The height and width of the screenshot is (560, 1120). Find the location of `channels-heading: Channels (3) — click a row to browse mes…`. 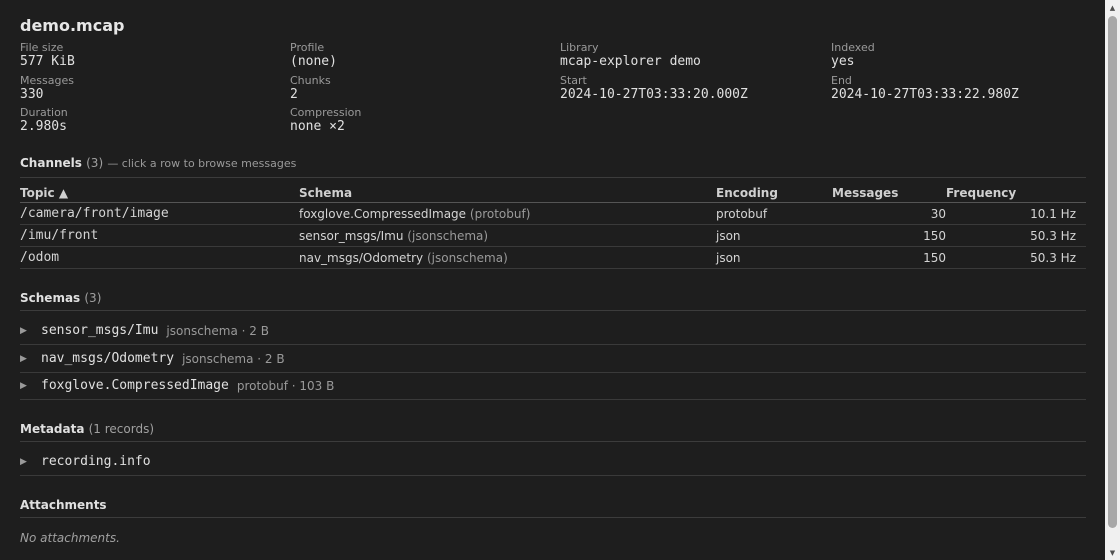

channels-heading: Channels (3) — click a row to browse mes… is located at coordinates (158, 163).